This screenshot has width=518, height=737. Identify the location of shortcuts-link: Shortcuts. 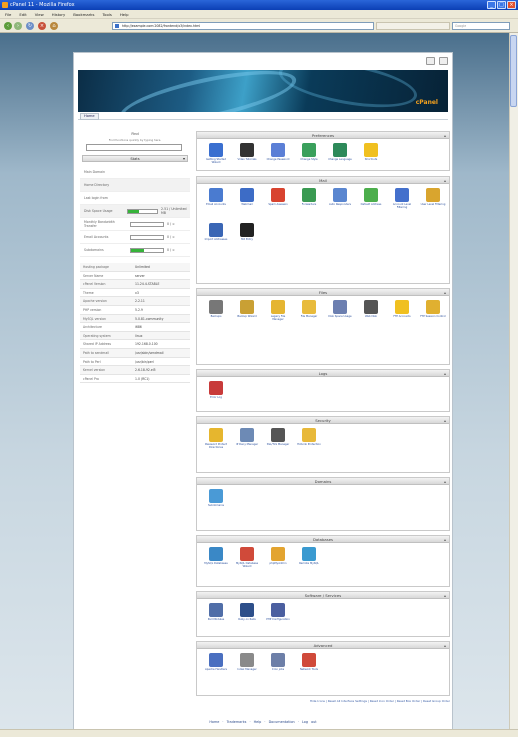
(371, 158).